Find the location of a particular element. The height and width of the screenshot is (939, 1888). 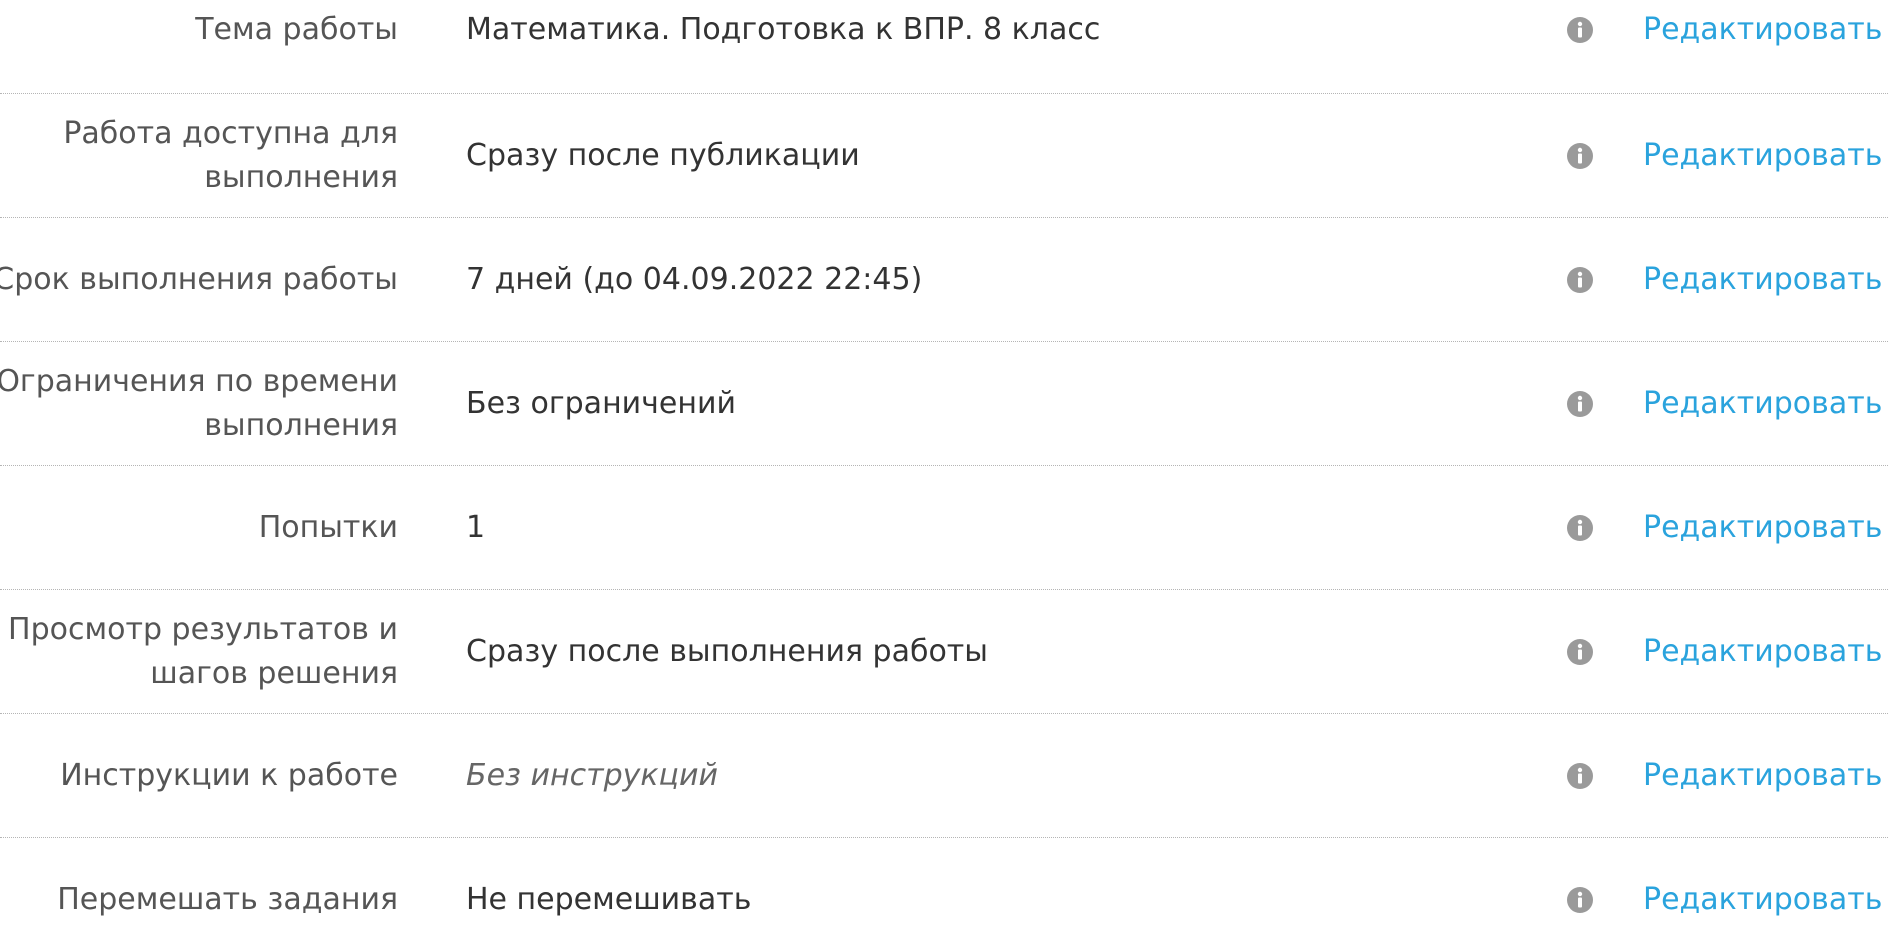

setting-label: Инструкции к работе is located at coordinates (229, 775).